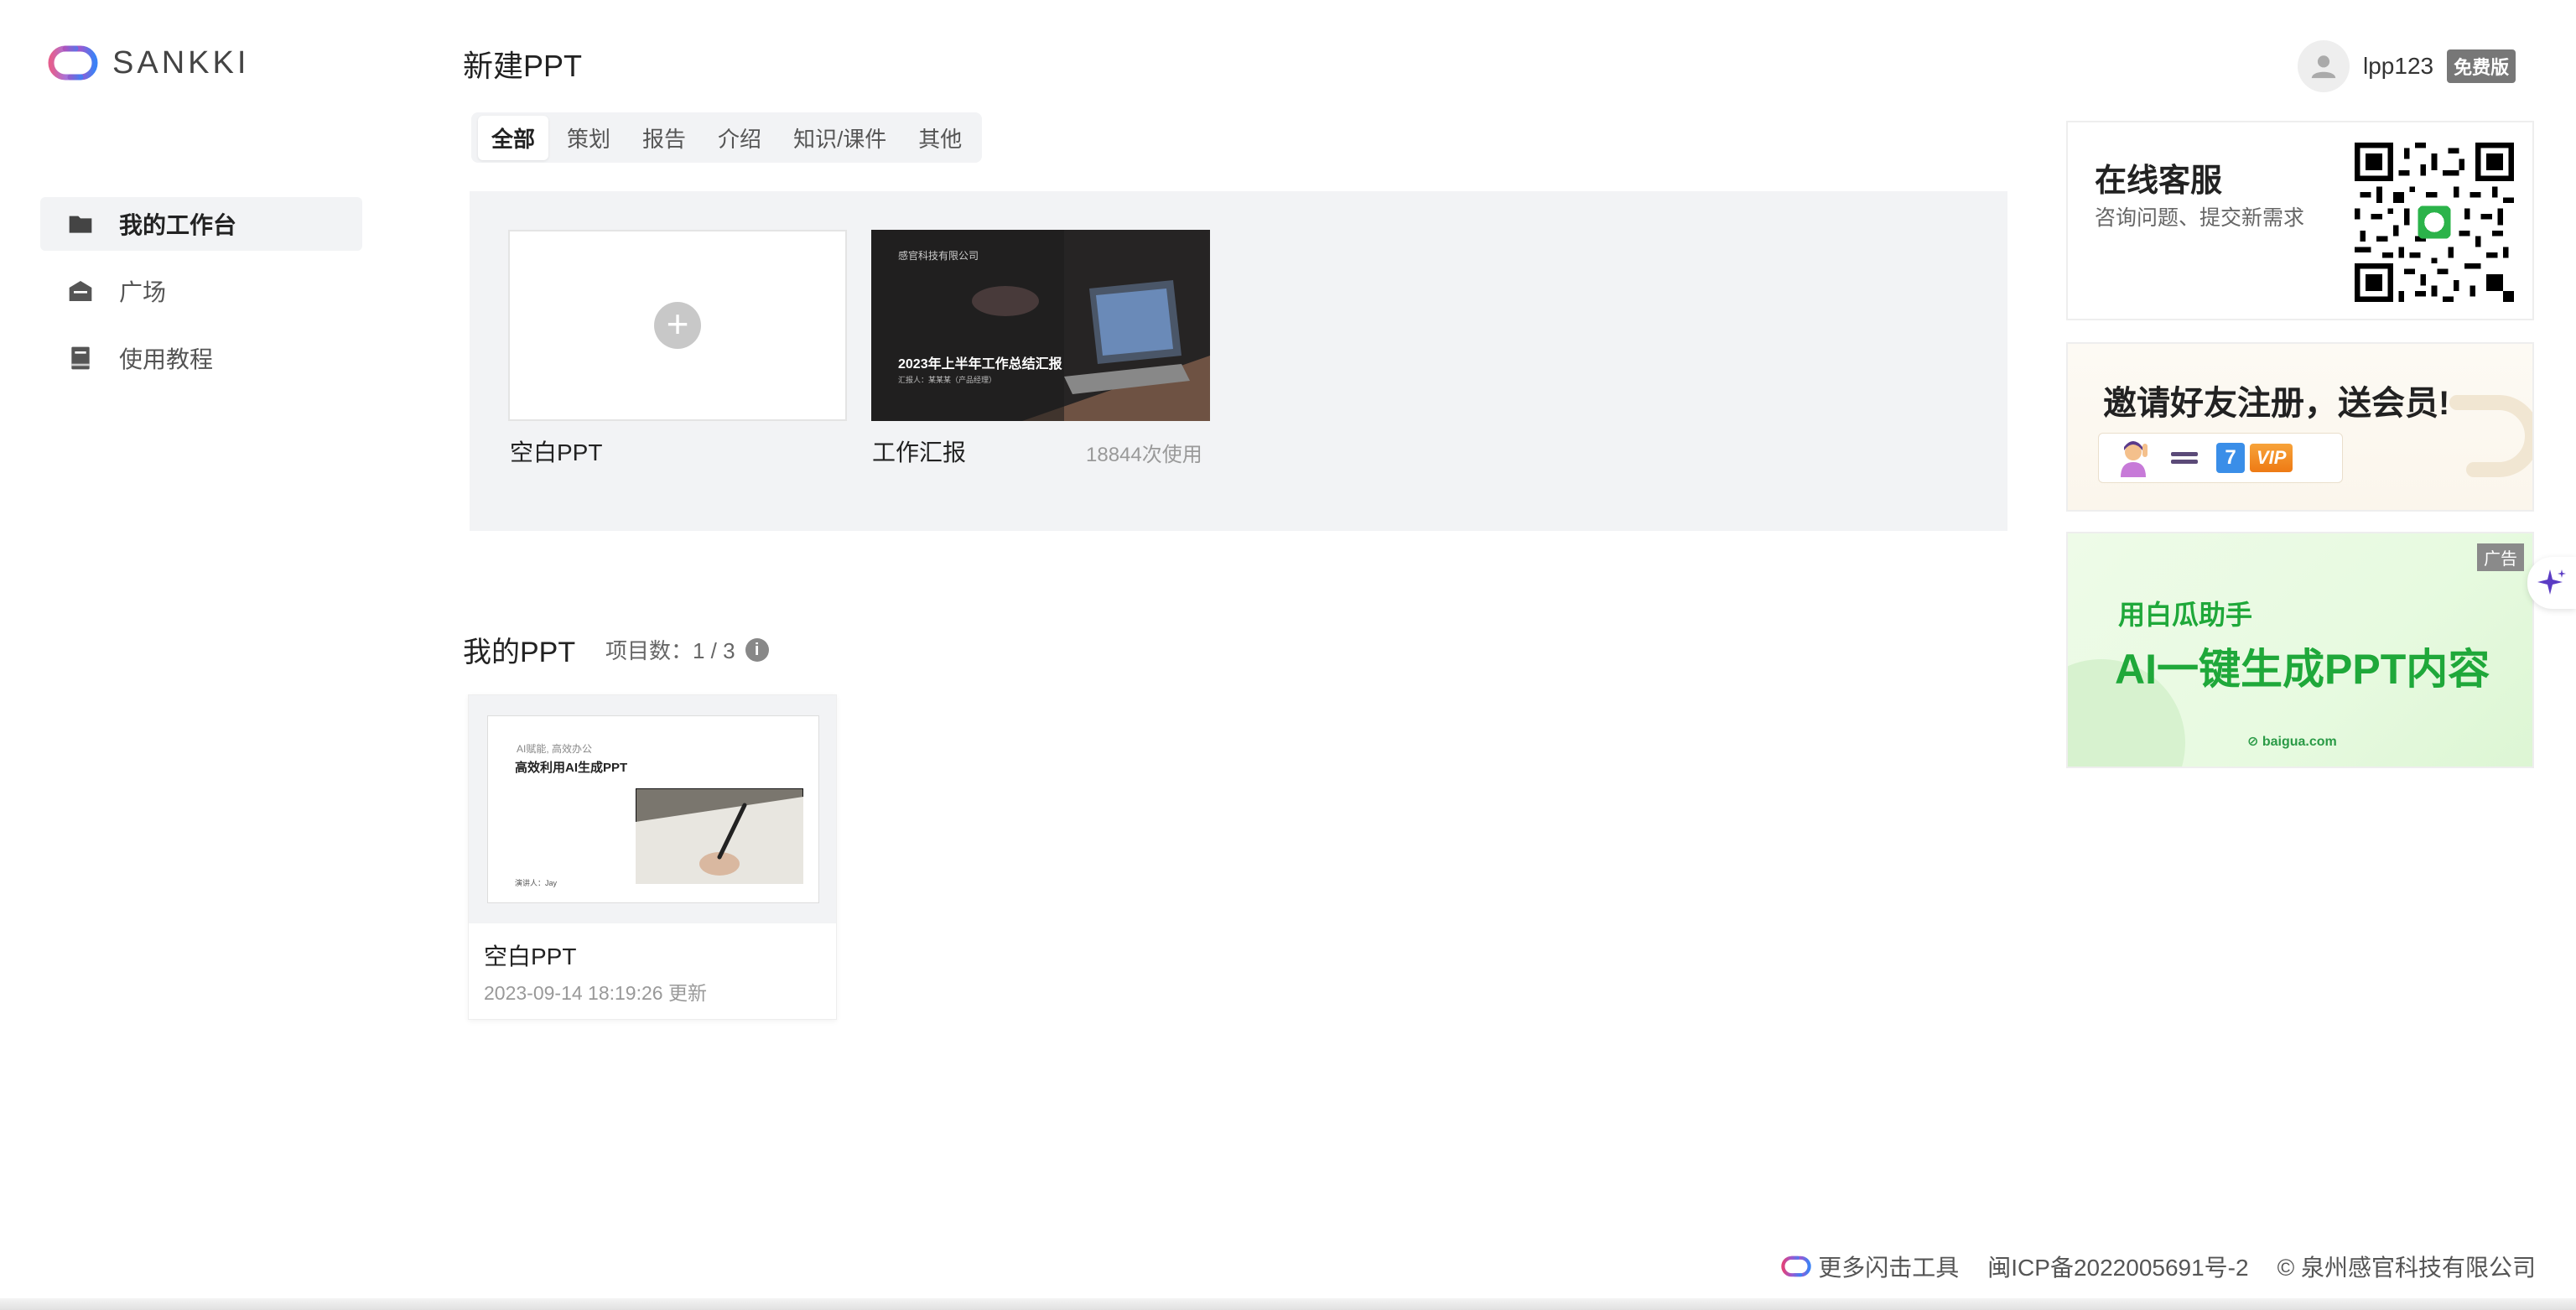  I want to click on sidebar-item-label: 广场, so click(143, 292).